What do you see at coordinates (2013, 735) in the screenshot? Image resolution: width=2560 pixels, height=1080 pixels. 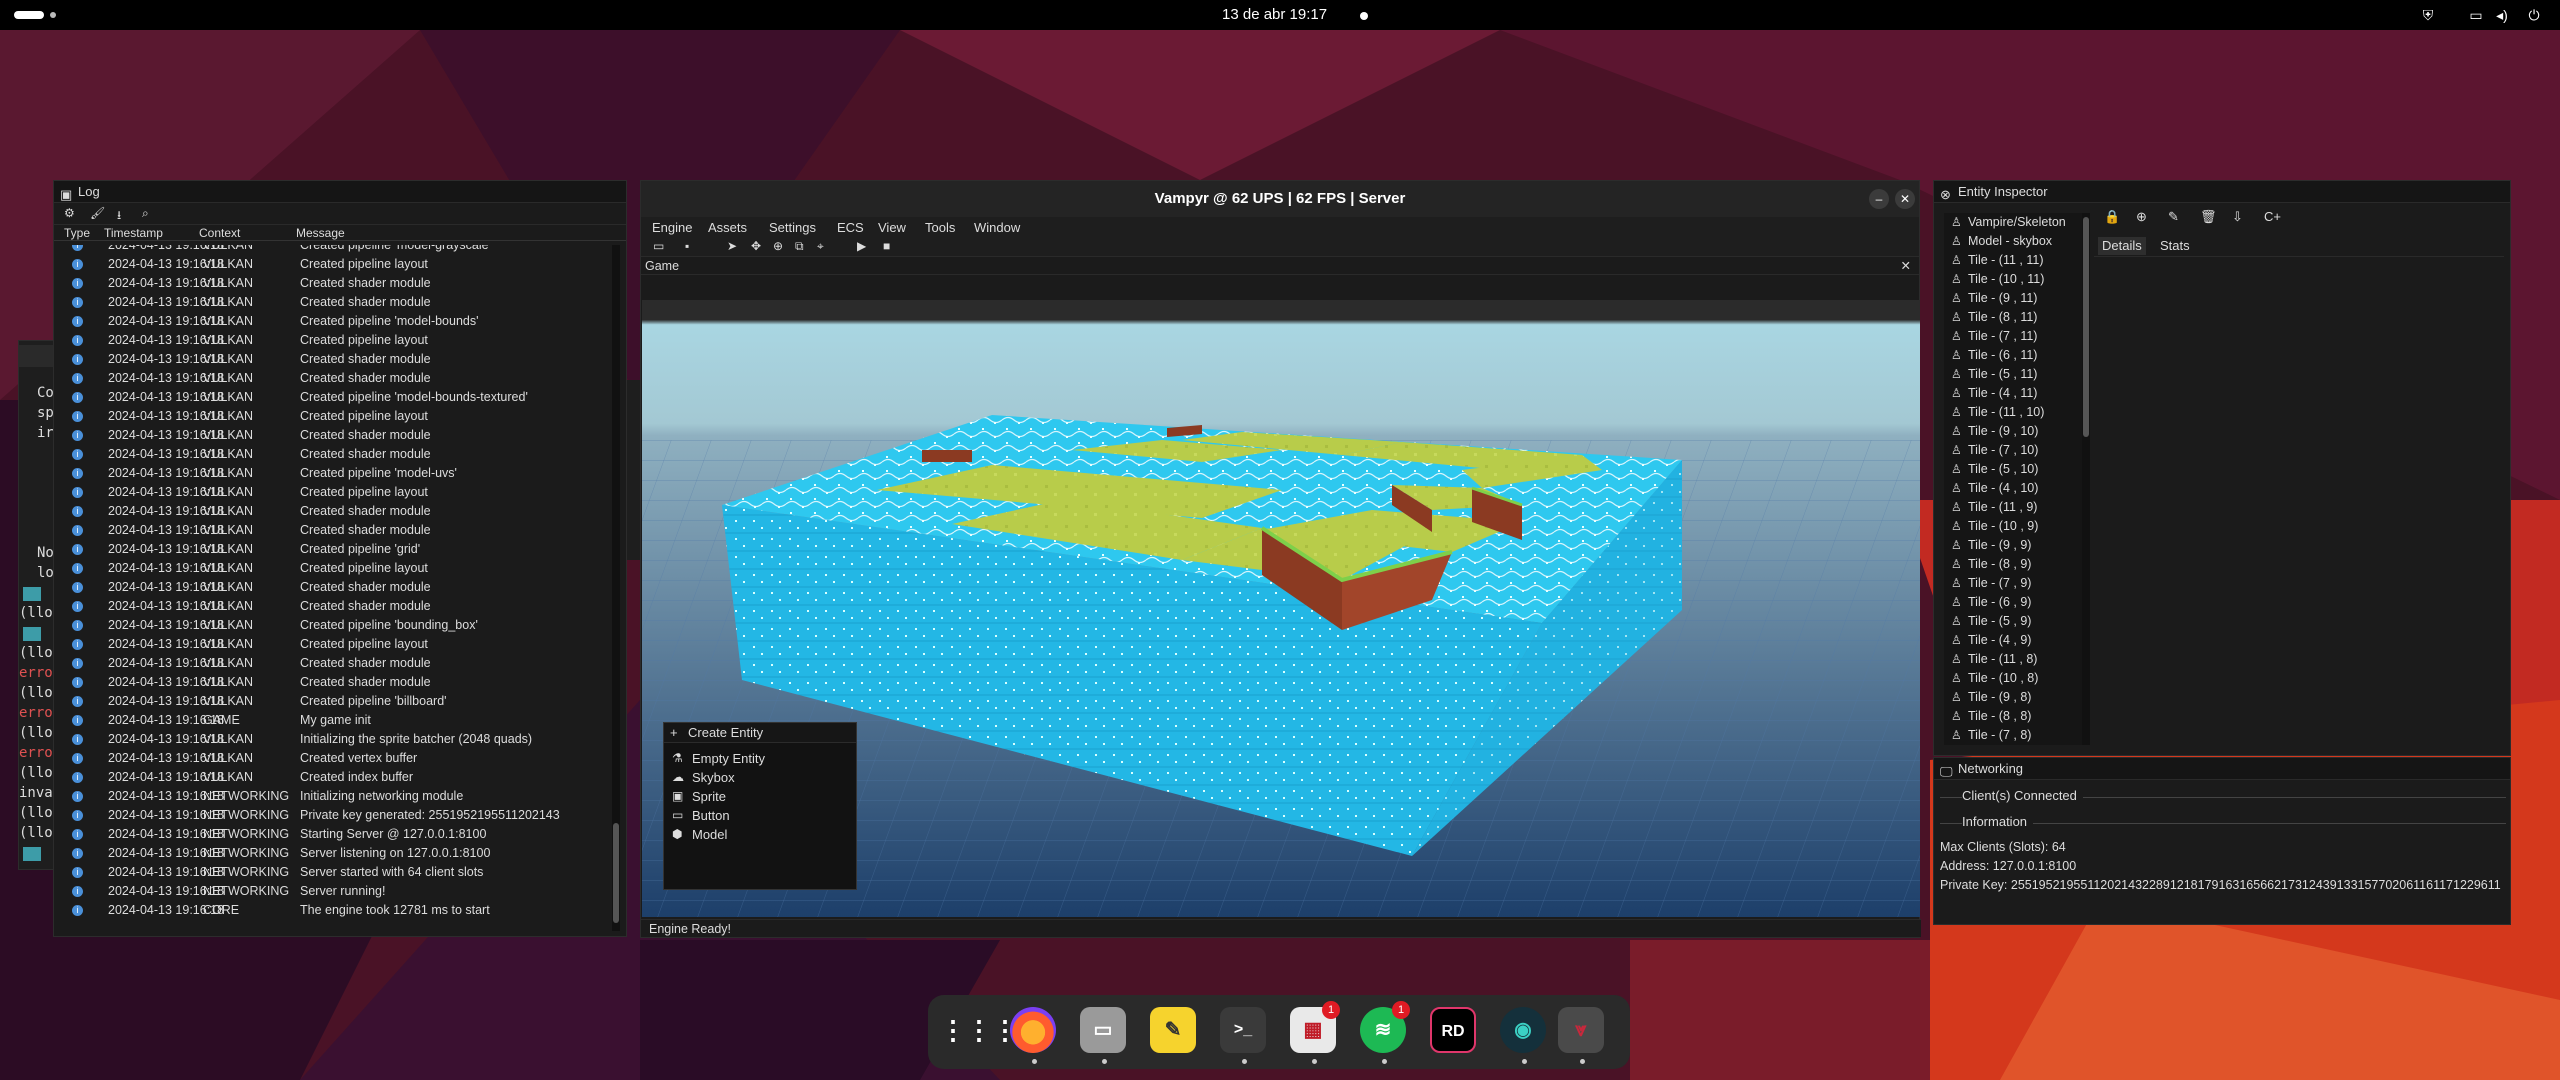 I see `entity-list-item: ♙ Tile - (7 , 8)` at bounding box center [2013, 735].